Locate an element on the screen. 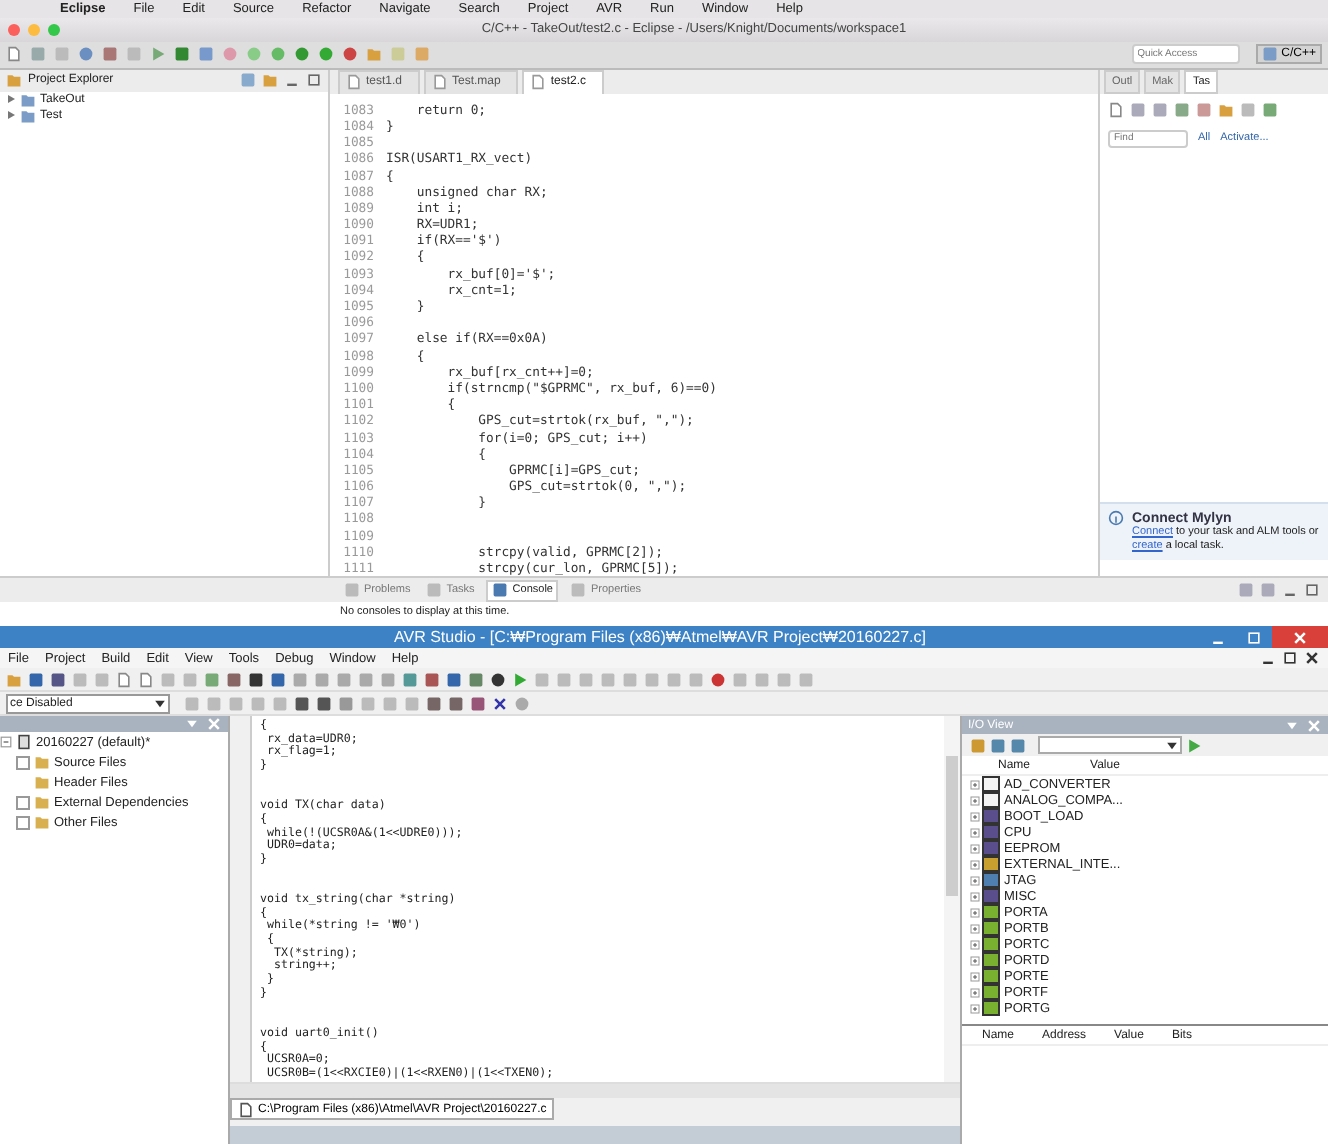 Image resolution: width=1328 pixels, height=1144 pixels. window-title: AVR Studio - [C:₩Program Files (x86)₩Atmel₩AVR Project₩20160227.c] is located at coordinates (660, 637).